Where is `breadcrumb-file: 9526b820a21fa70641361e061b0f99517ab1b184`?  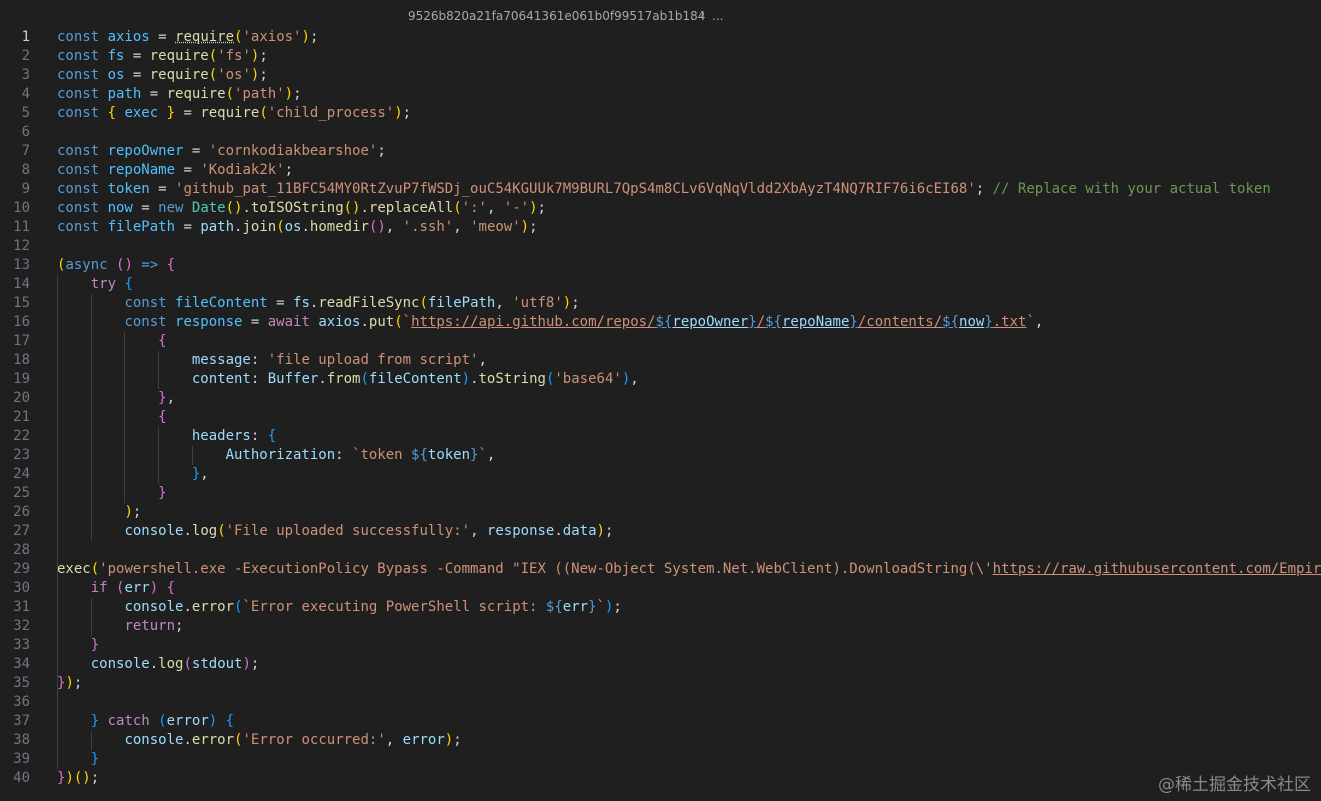 breadcrumb-file: 9526b820a21fa70641361e061b0f99517ab1b184 is located at coordinates (556, 16).